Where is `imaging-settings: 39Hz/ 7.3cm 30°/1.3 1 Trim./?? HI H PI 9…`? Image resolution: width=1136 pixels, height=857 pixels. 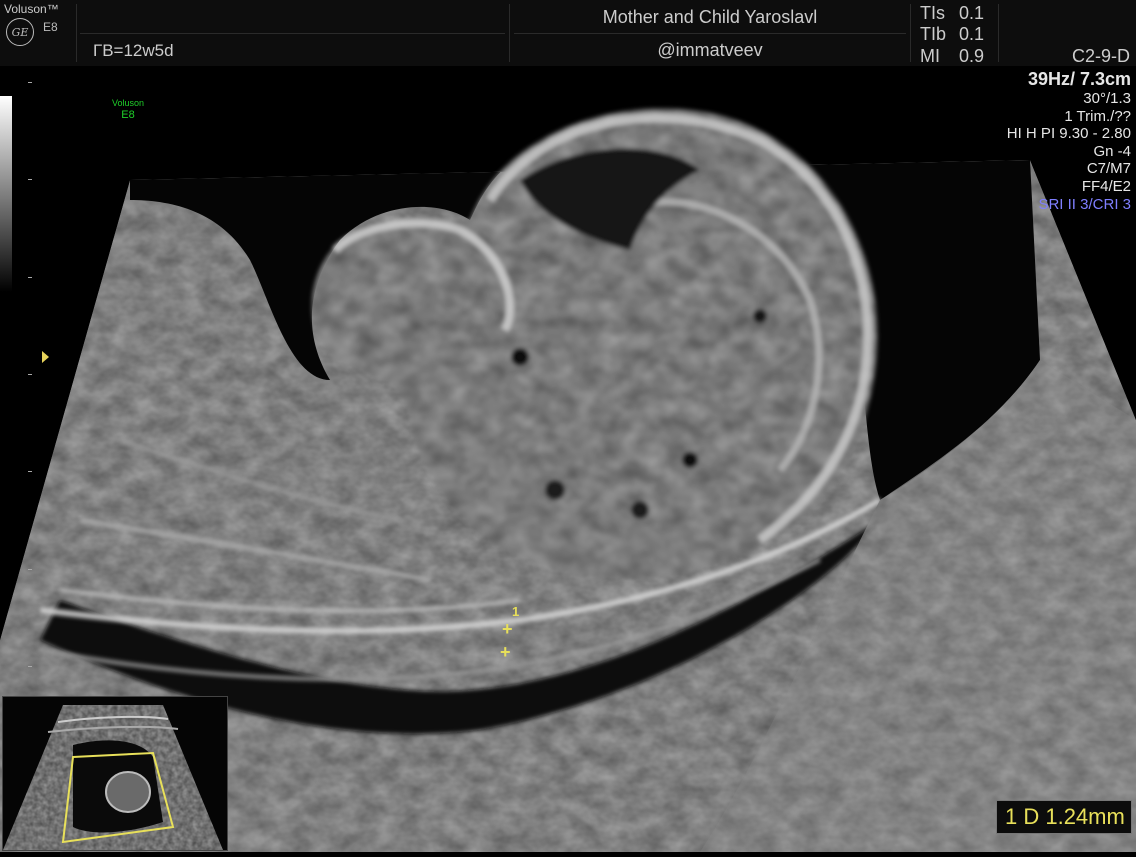
imaging-settings: 39Hz/ 7.3cm 30°/1.3 1 Trim./?? HI H PI 9… is located at coordinates (1069, 140).